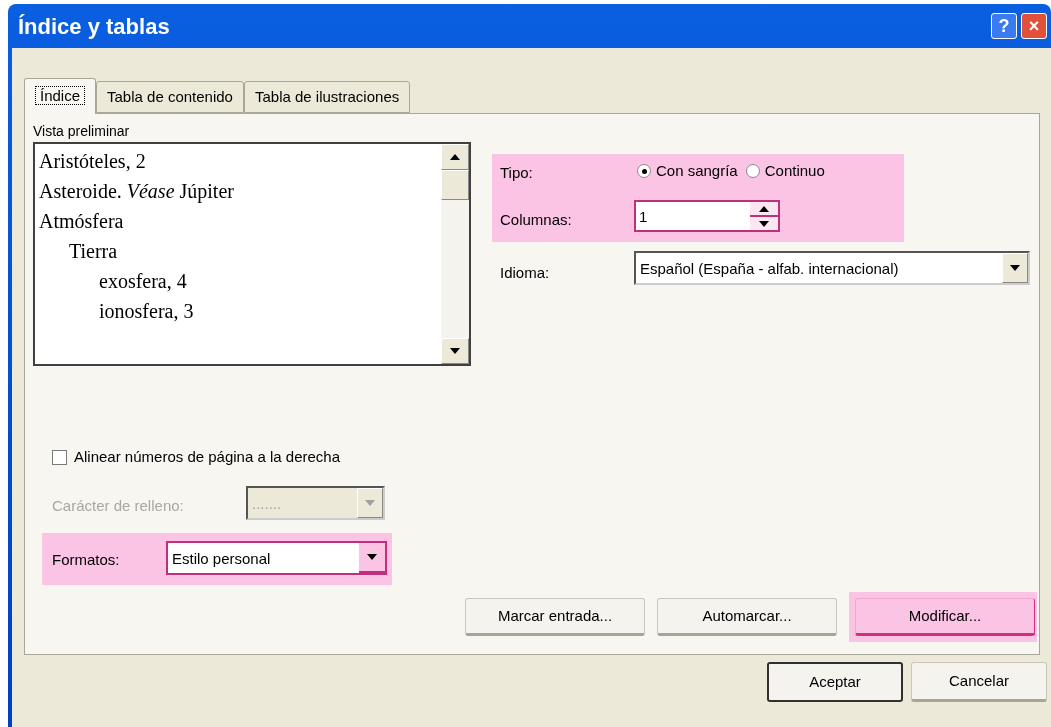 This screenshot has width=1051, height=727. Describe the element at coordinates (196, 457) in the screenshot. I see `align-numbers-checkbox: Alinear números de página a la derecha` at that location.